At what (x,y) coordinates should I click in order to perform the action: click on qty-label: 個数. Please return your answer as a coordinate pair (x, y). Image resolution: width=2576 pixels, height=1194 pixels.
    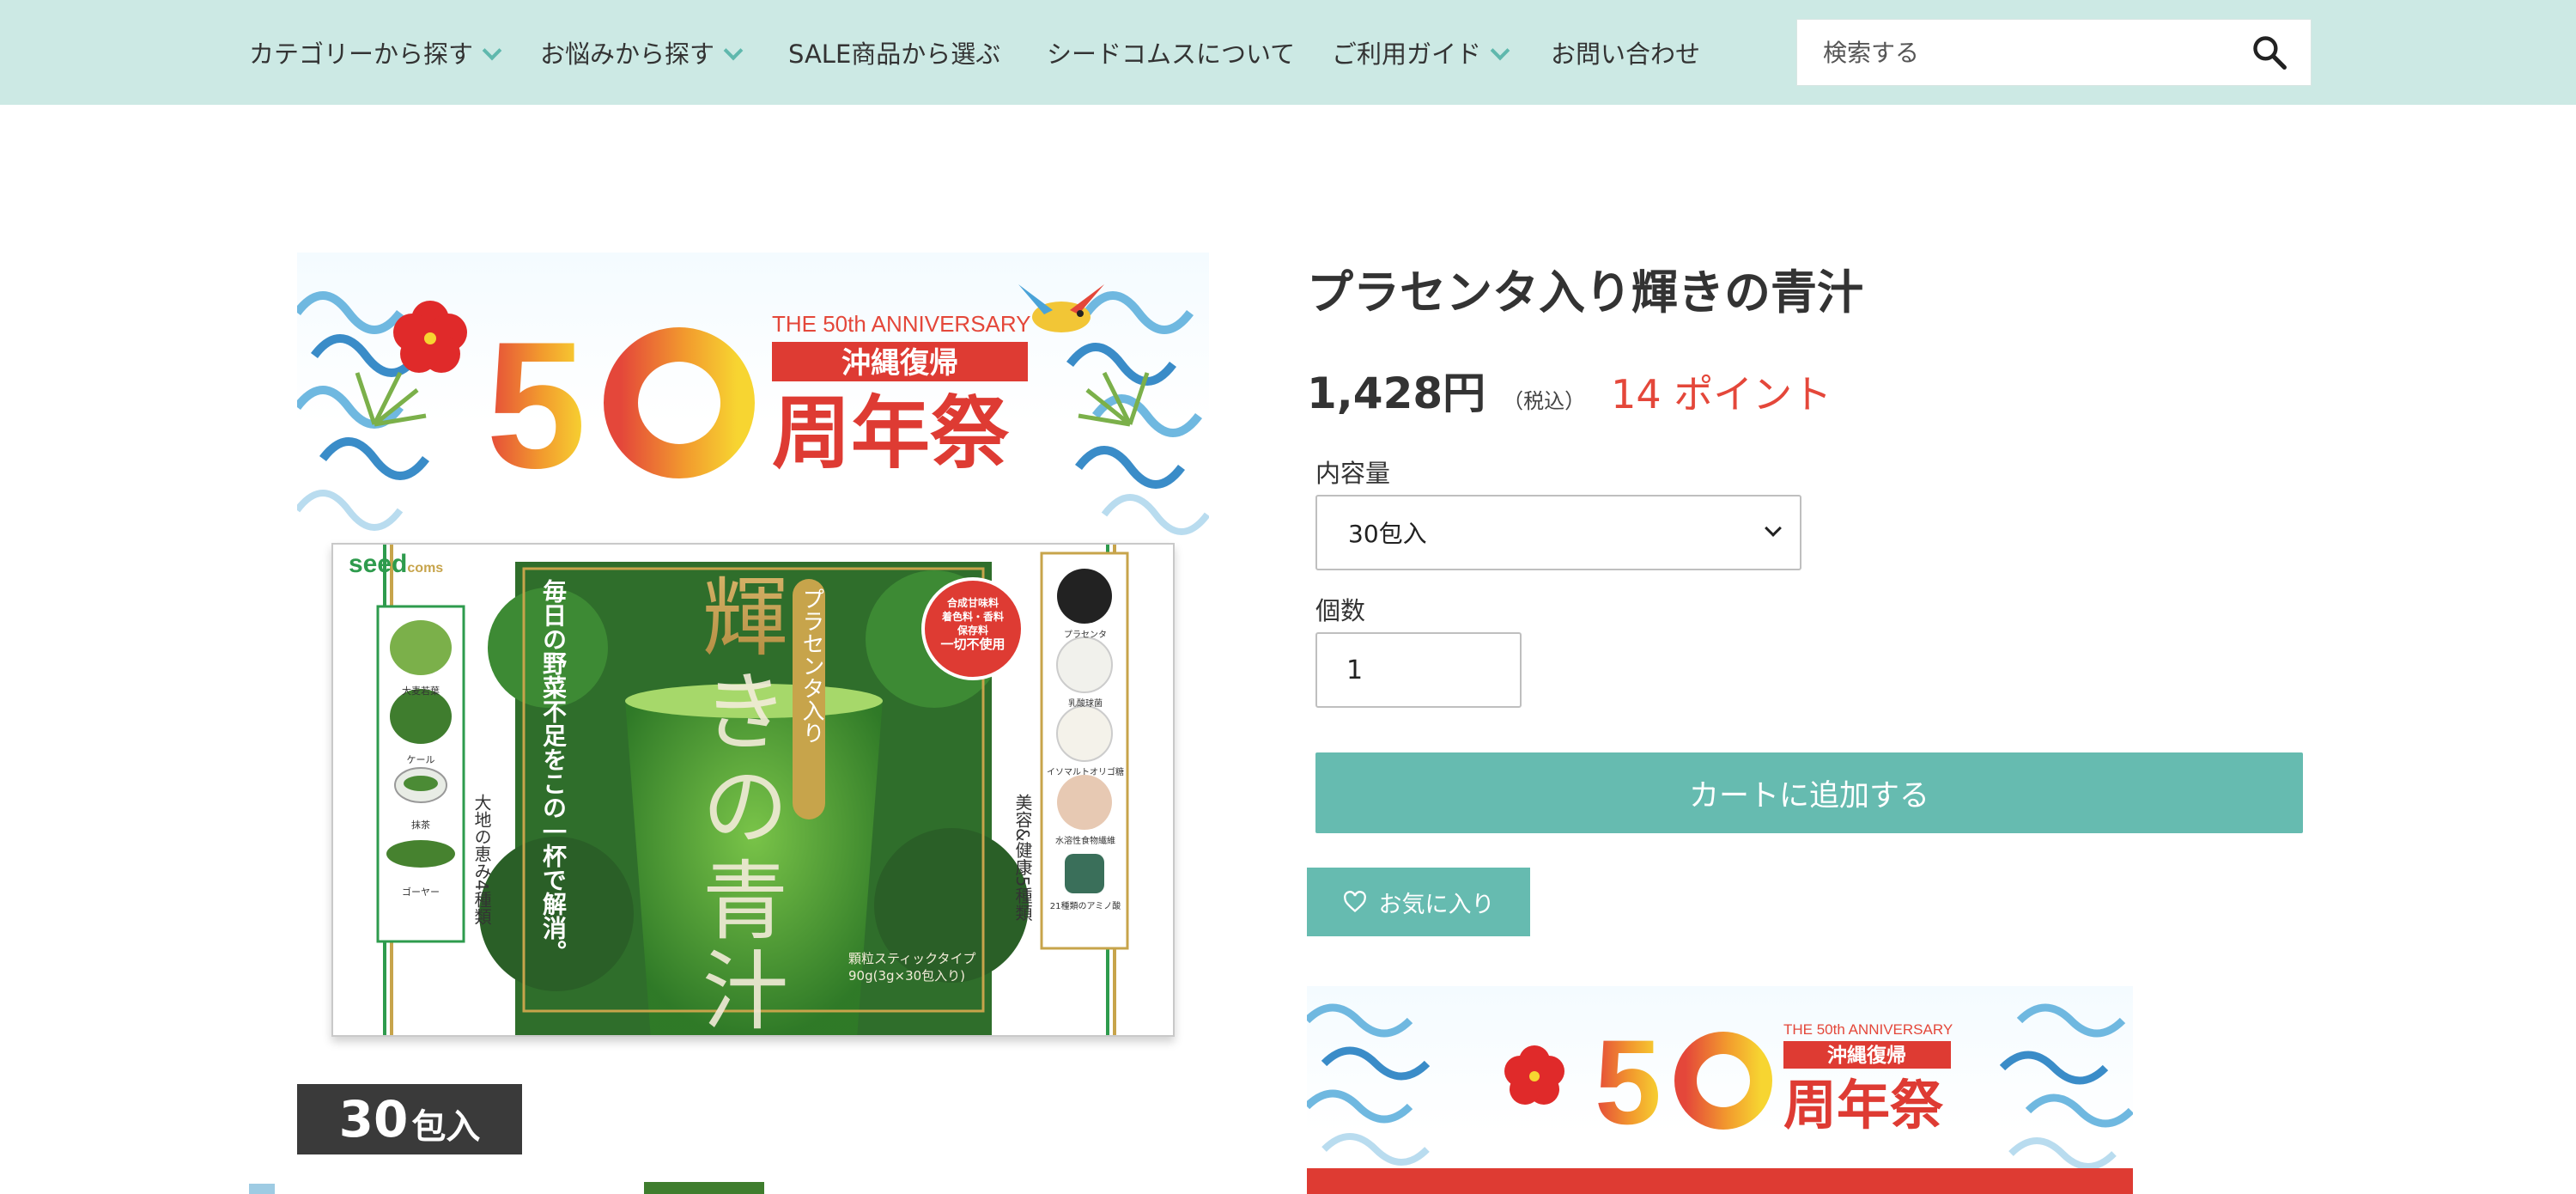
    Looking at the image, I should click on (1341, 610).